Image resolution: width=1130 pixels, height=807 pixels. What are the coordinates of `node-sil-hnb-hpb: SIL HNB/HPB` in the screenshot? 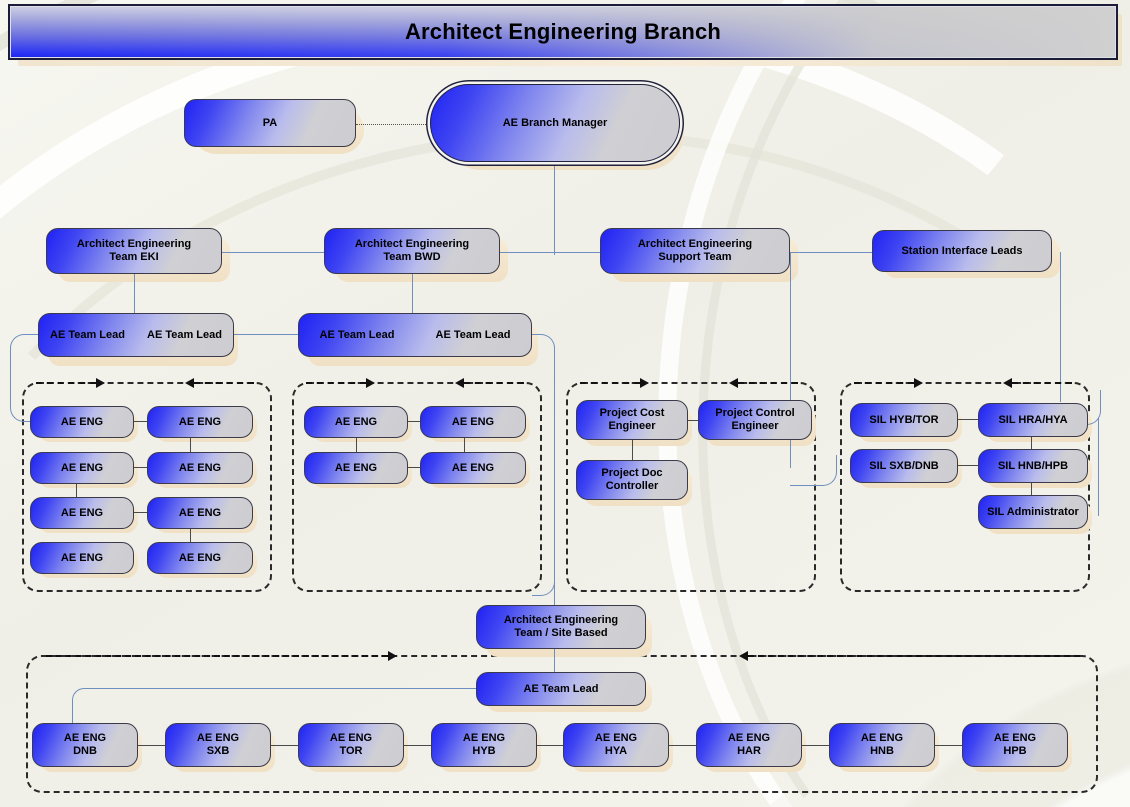 It's located at (1033, 466).